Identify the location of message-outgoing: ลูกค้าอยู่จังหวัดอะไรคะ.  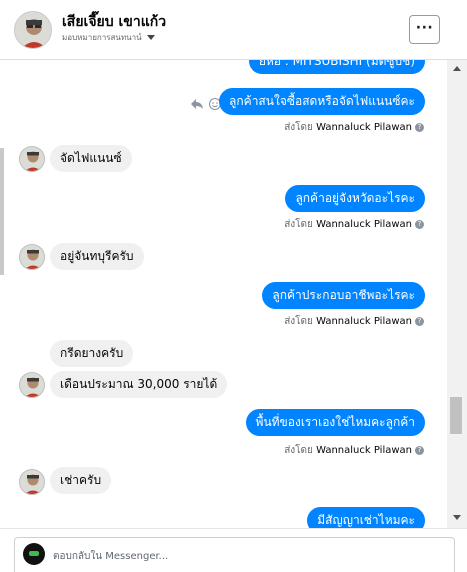
(355, 198).